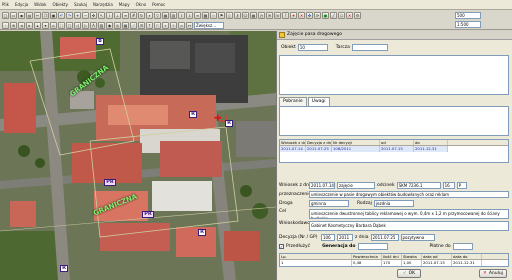  What do you see at coordinates (349, 15) in the screenshot?
I see `close-icon: ✕` at bounding box center [349, 15].